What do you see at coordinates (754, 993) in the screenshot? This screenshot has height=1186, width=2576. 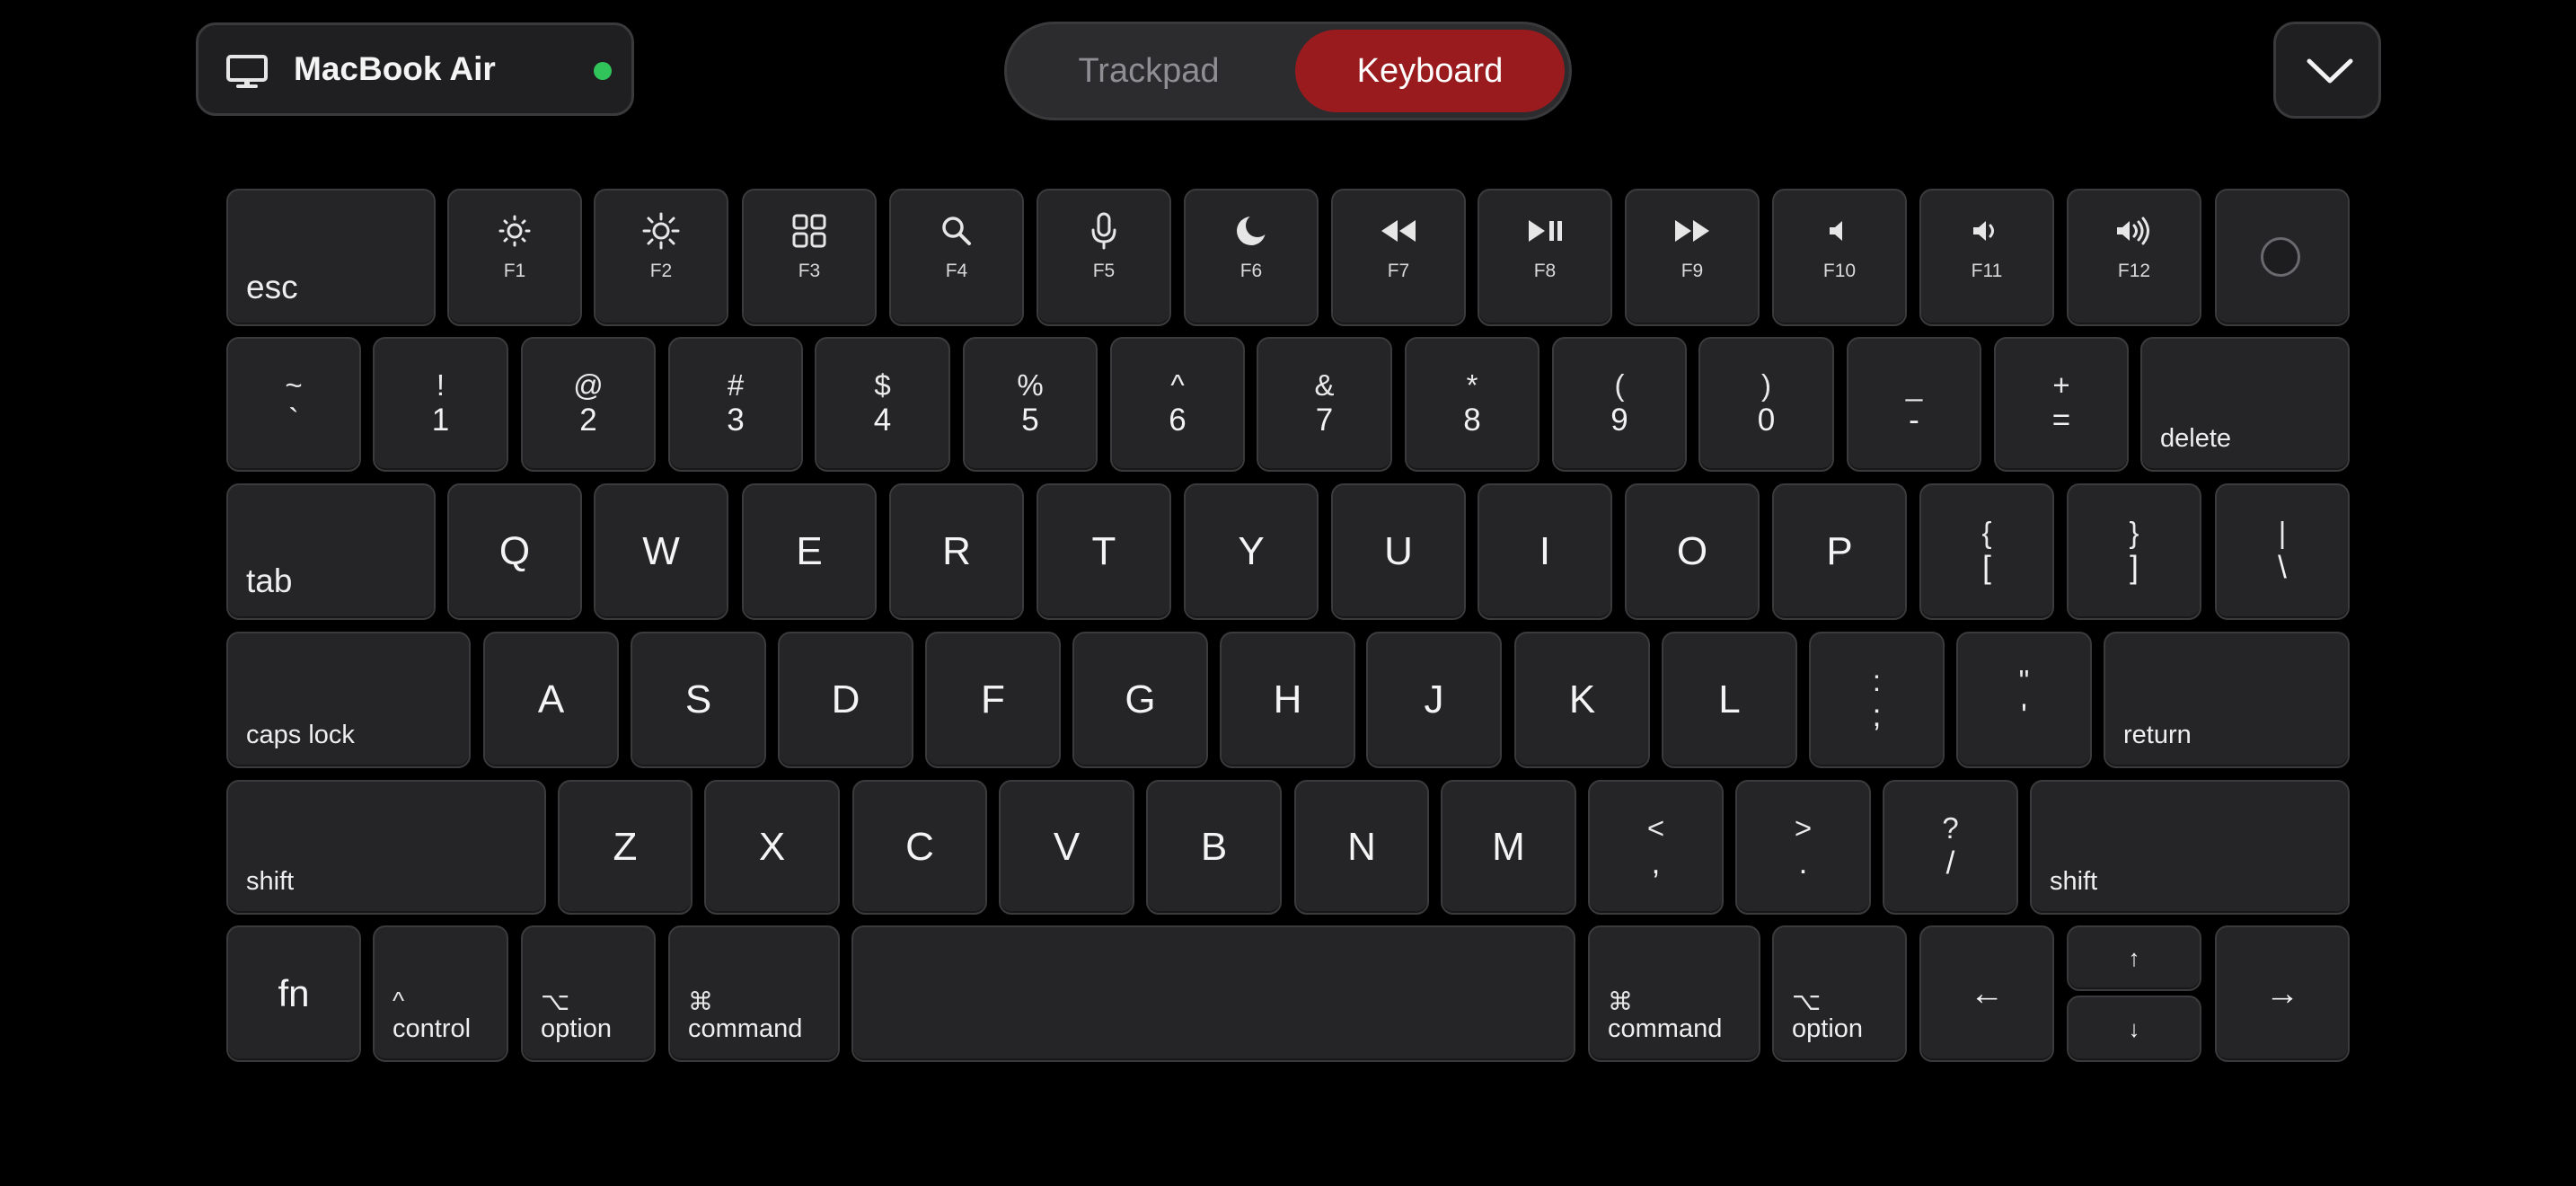 I see `key-command-left: ⌘ command` at bounding box center [754, 993].